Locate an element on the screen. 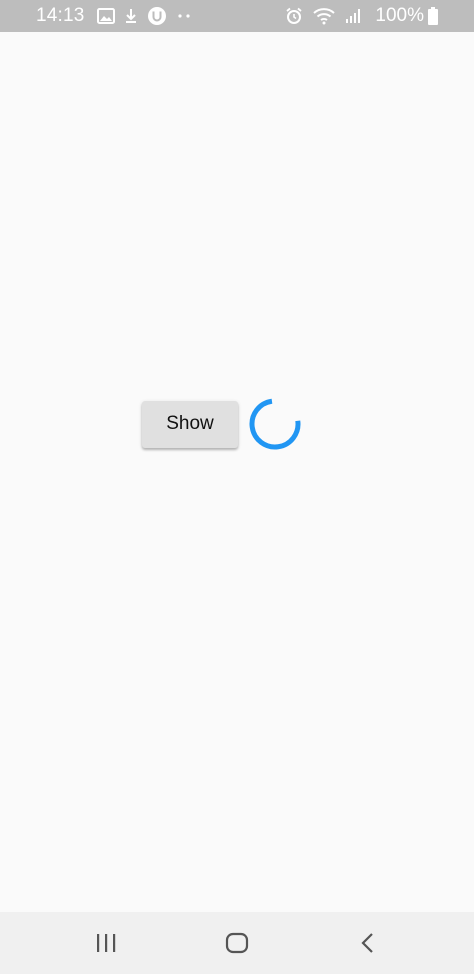  wifi-icon is located at coordinates (324, 16).